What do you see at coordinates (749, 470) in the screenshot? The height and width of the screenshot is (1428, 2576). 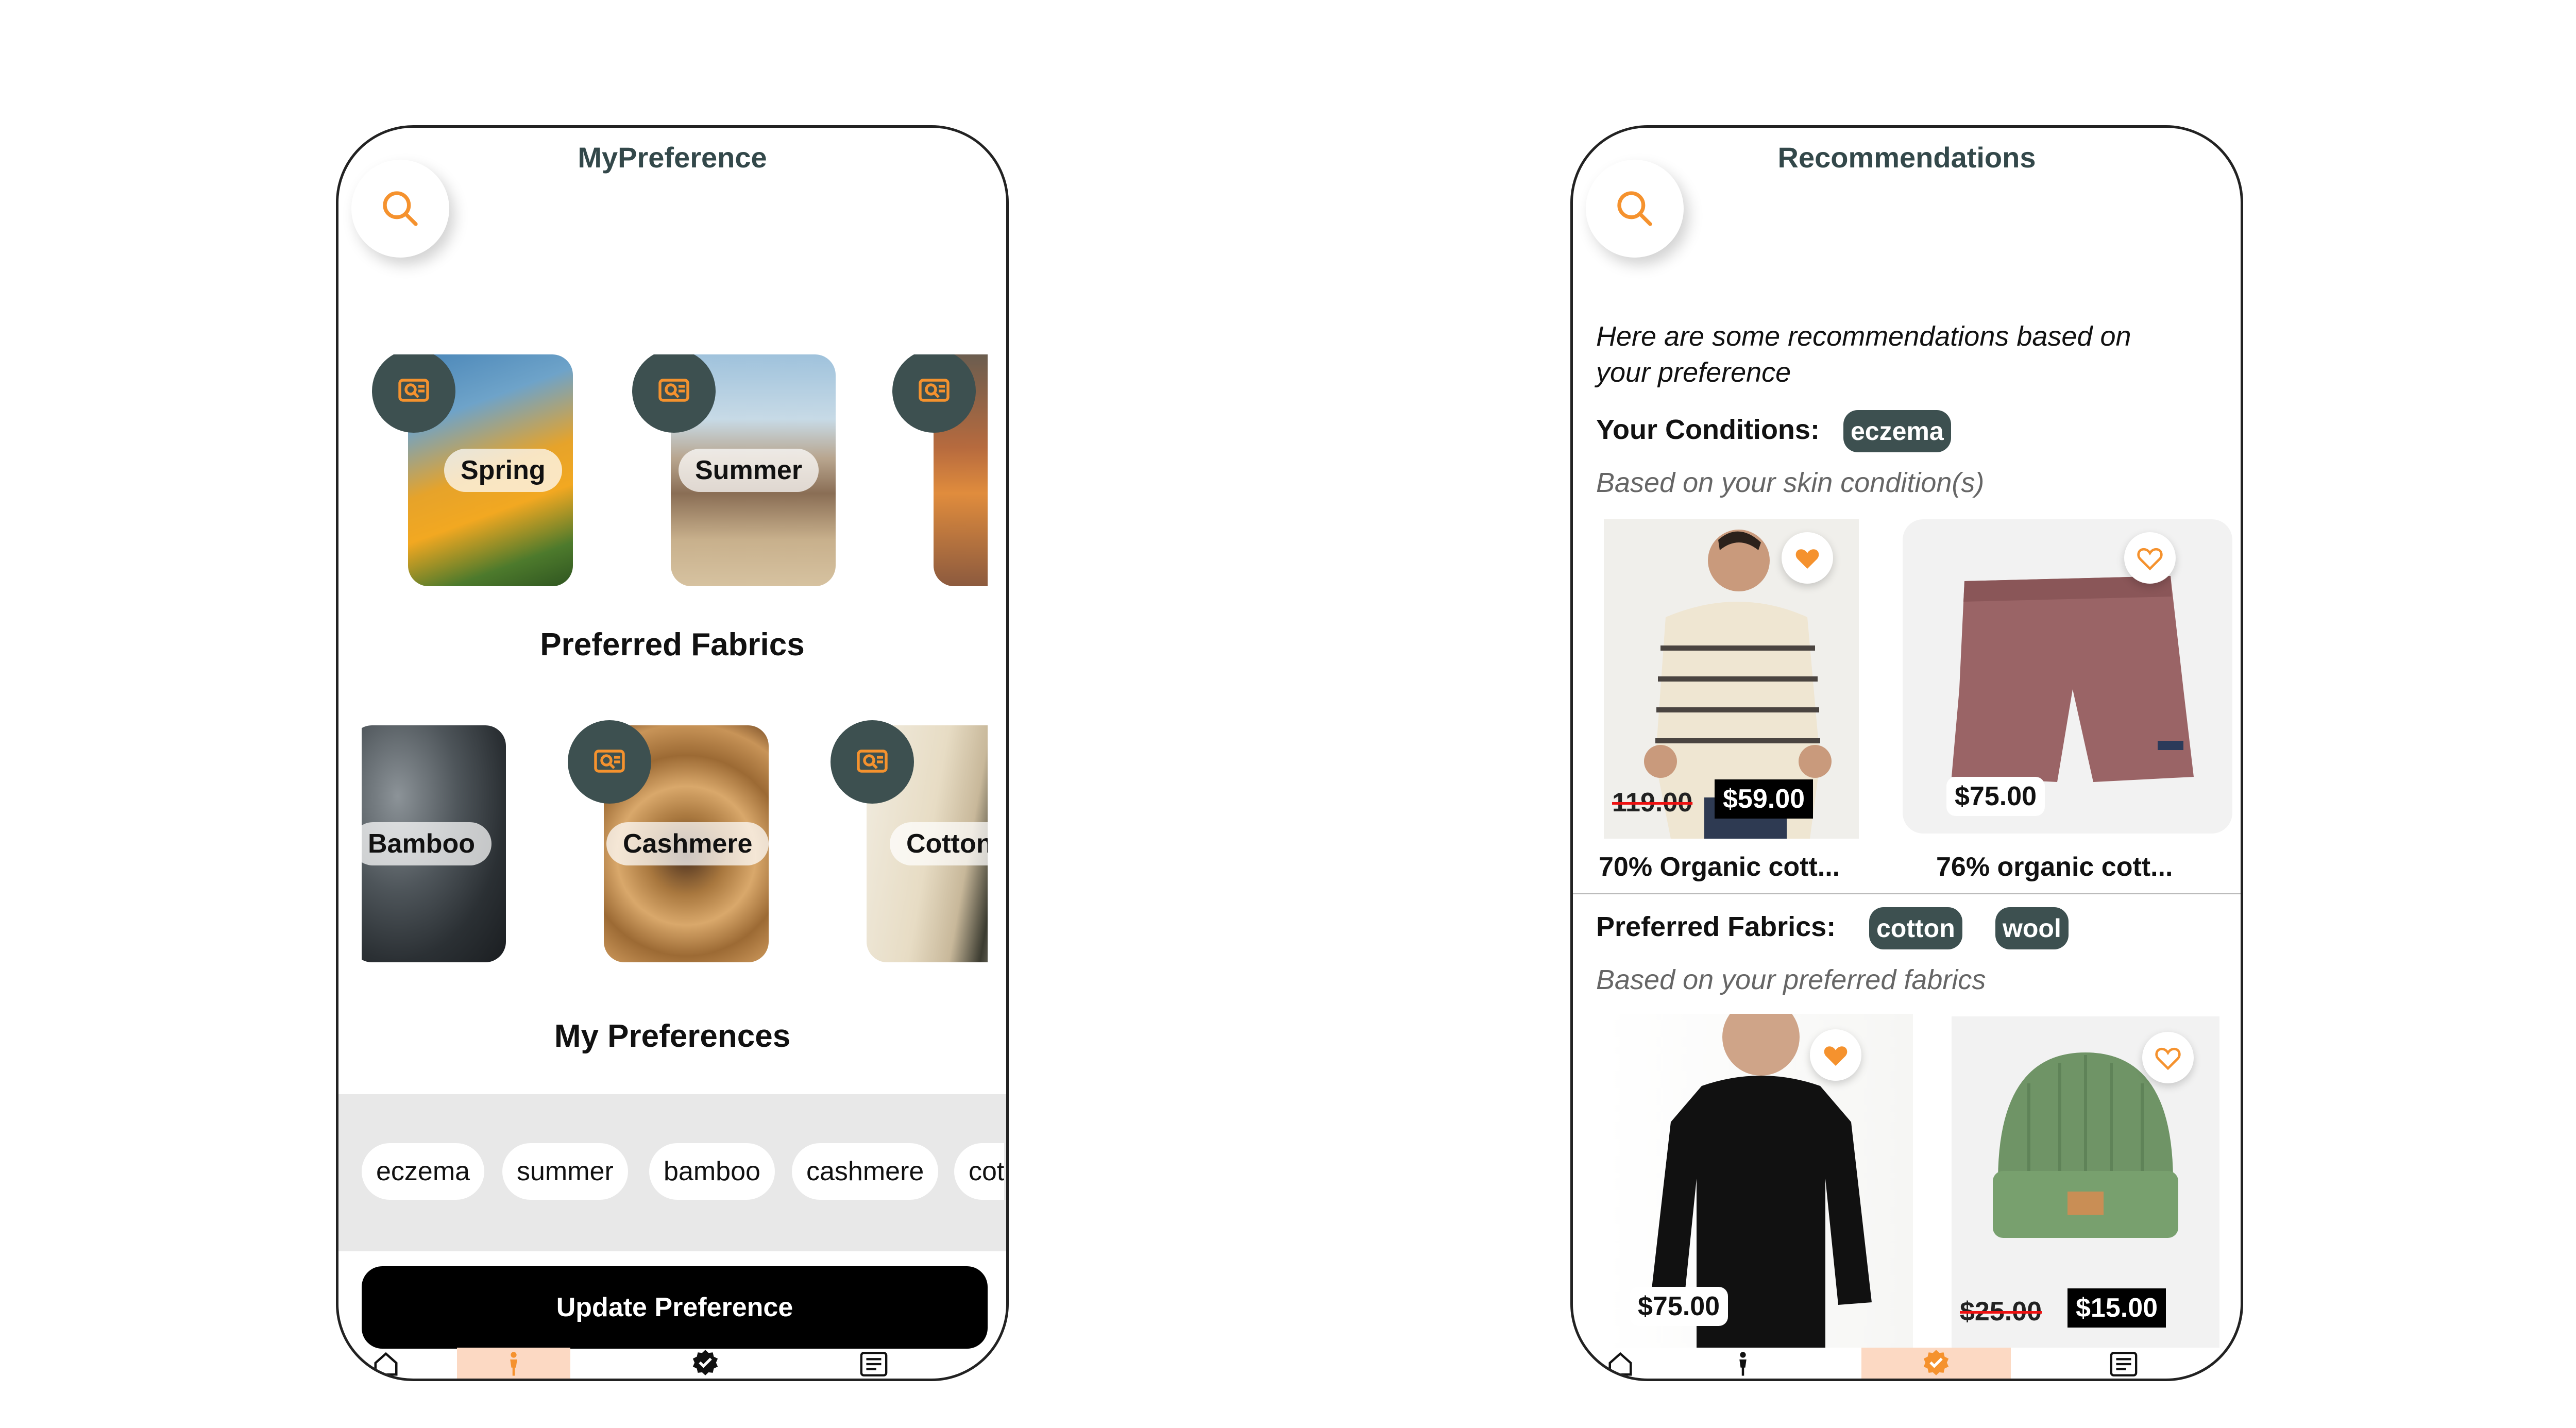 I see `season-label: Summer` at bounding box center [749, 470].